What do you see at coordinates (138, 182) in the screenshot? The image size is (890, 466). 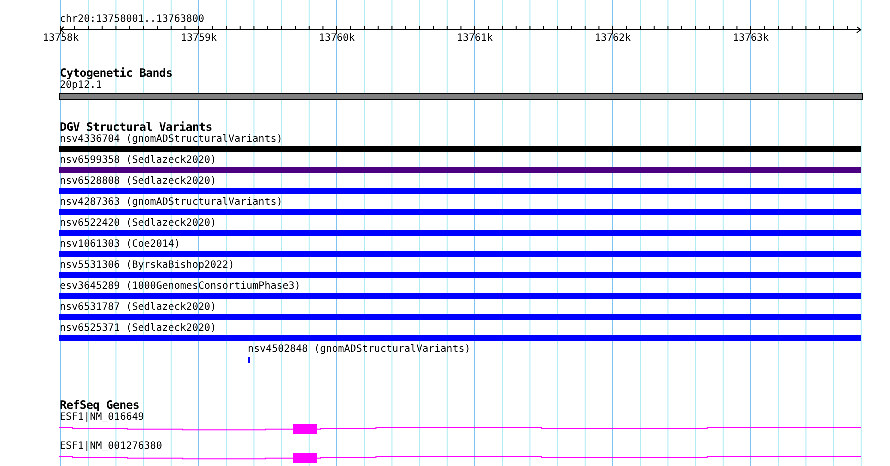 I see `feature-label: nsv6528808 (Sedlazeck2020)` at bounding box center [138, 182].